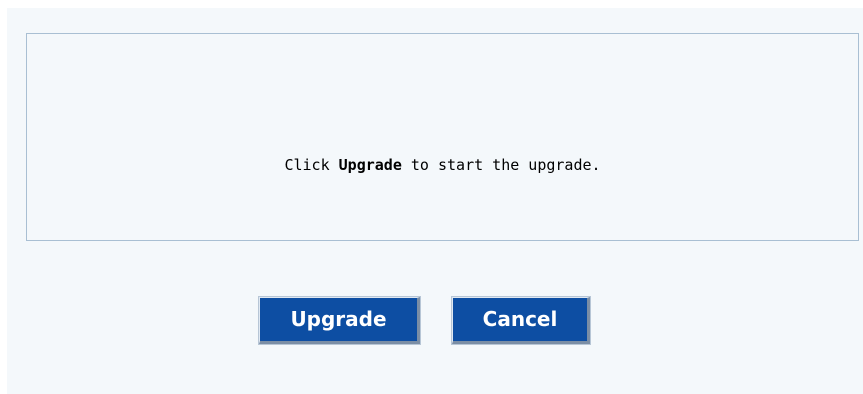  I want to click on cancel-button: Cancel, so click(521, 320).